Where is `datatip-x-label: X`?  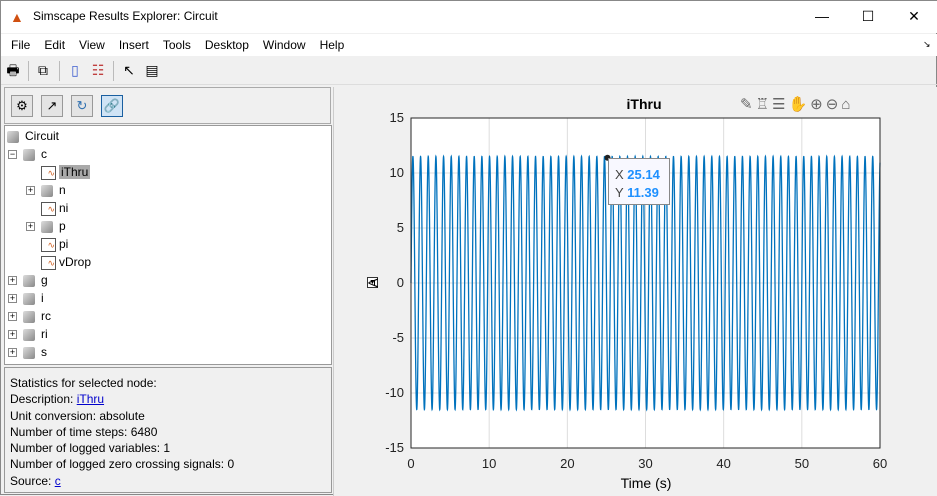
datatip-x-label: X is located at coordinates (619, 174).